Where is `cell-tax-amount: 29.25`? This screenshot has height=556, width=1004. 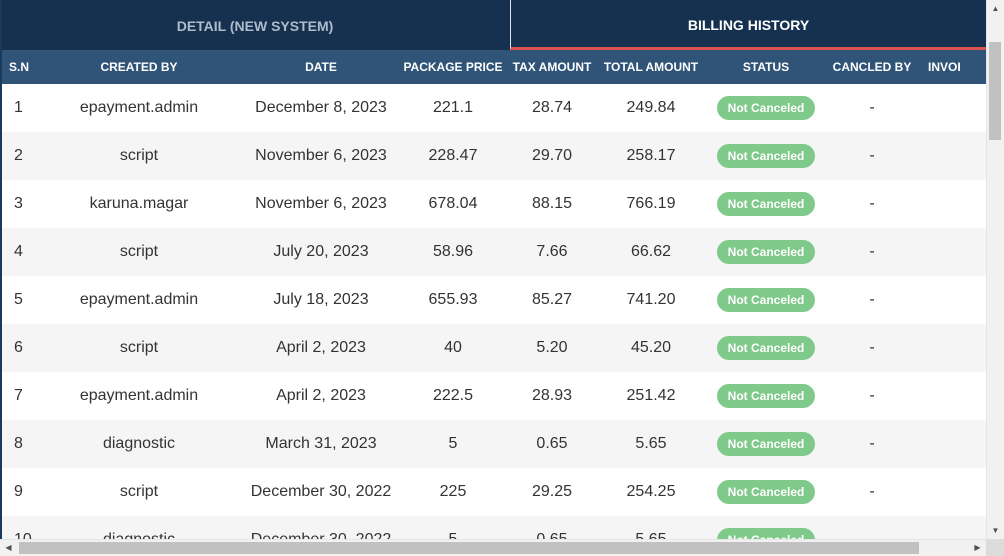
cell-tax-amount: 29.25 is located at coordinates (552, 492).